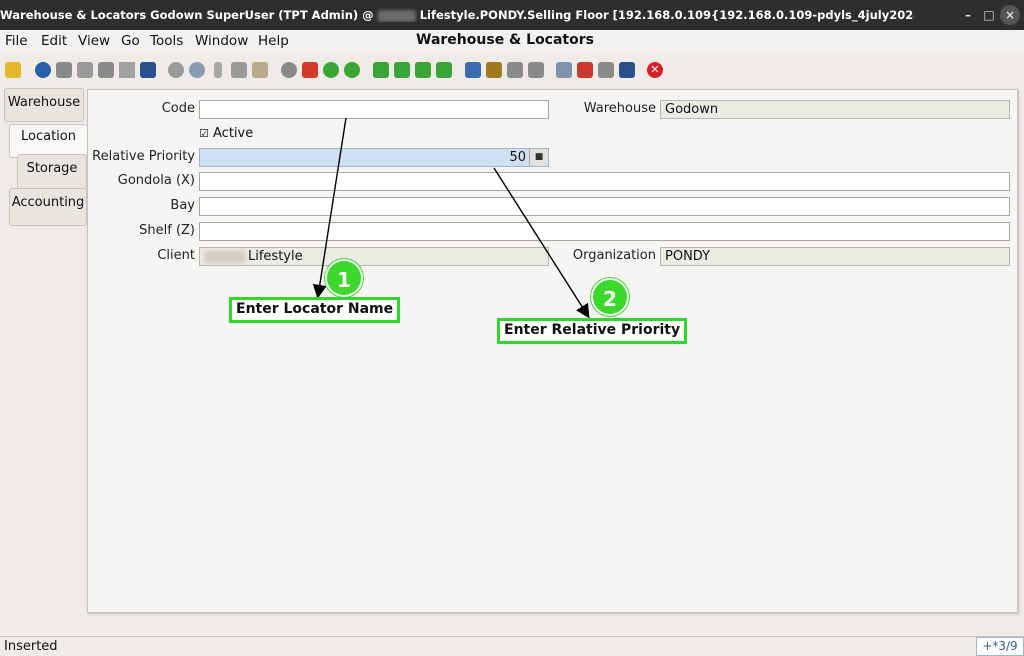  I want to click on toolbar: ✕, so click(512, 70).